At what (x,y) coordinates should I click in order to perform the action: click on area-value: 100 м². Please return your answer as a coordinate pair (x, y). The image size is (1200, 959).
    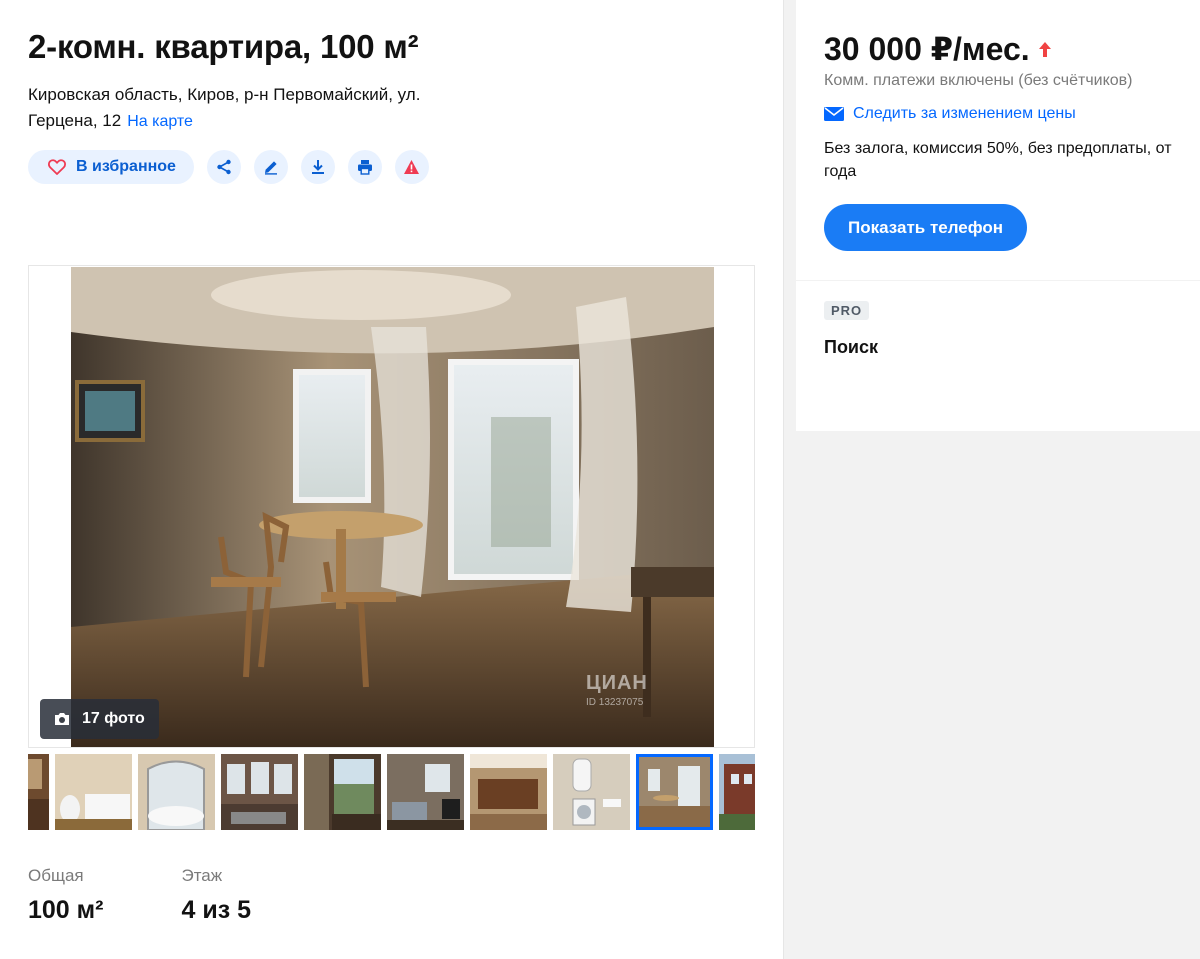
    Looking at the image, I should click on (66, 910).